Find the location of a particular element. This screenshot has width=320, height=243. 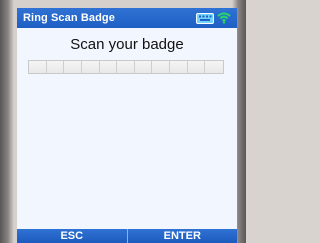

app-title: Ring Scan Badge is located at coordinates (69, 18).